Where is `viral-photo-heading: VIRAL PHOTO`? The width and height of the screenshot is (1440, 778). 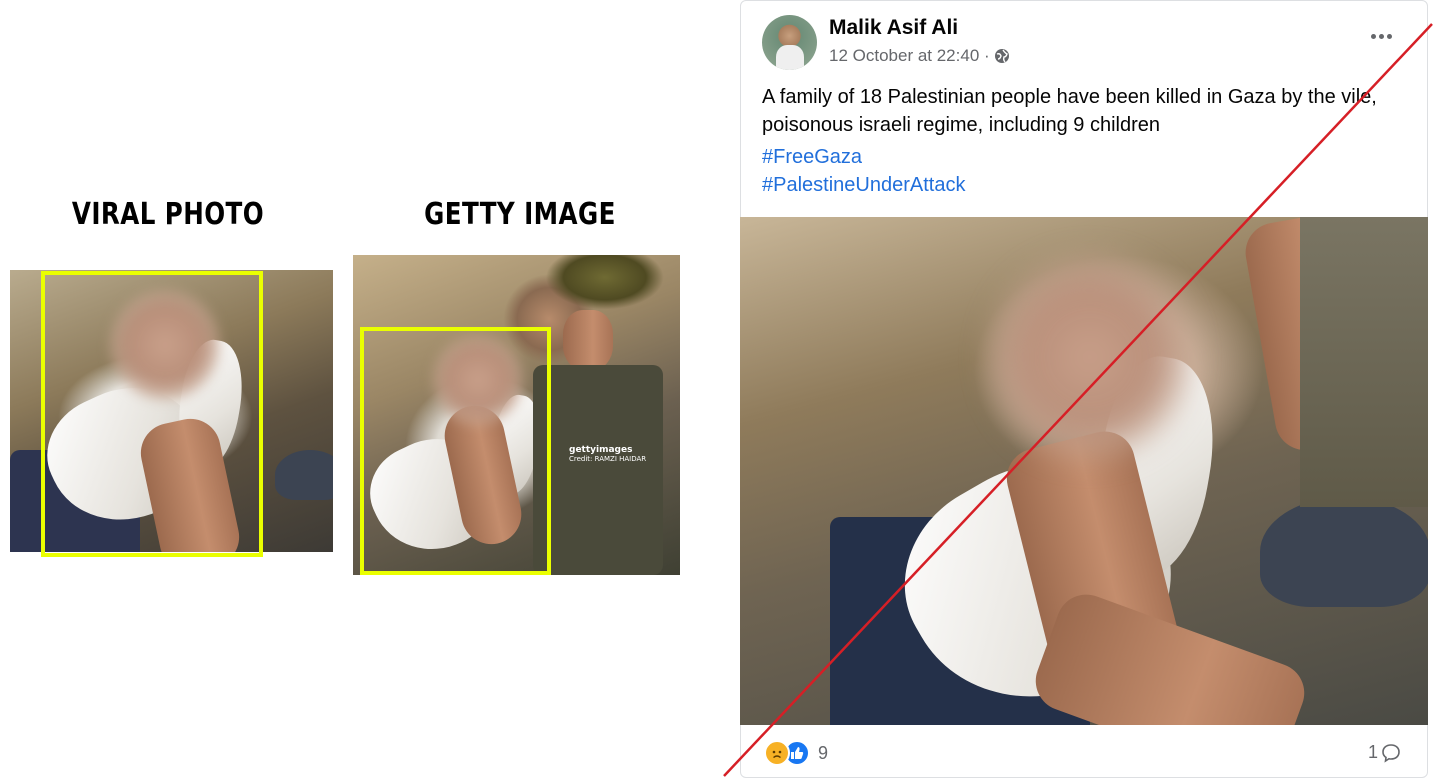 viral-photo-heading: VIRAL PHOTO is located at coordinates (168, 214).